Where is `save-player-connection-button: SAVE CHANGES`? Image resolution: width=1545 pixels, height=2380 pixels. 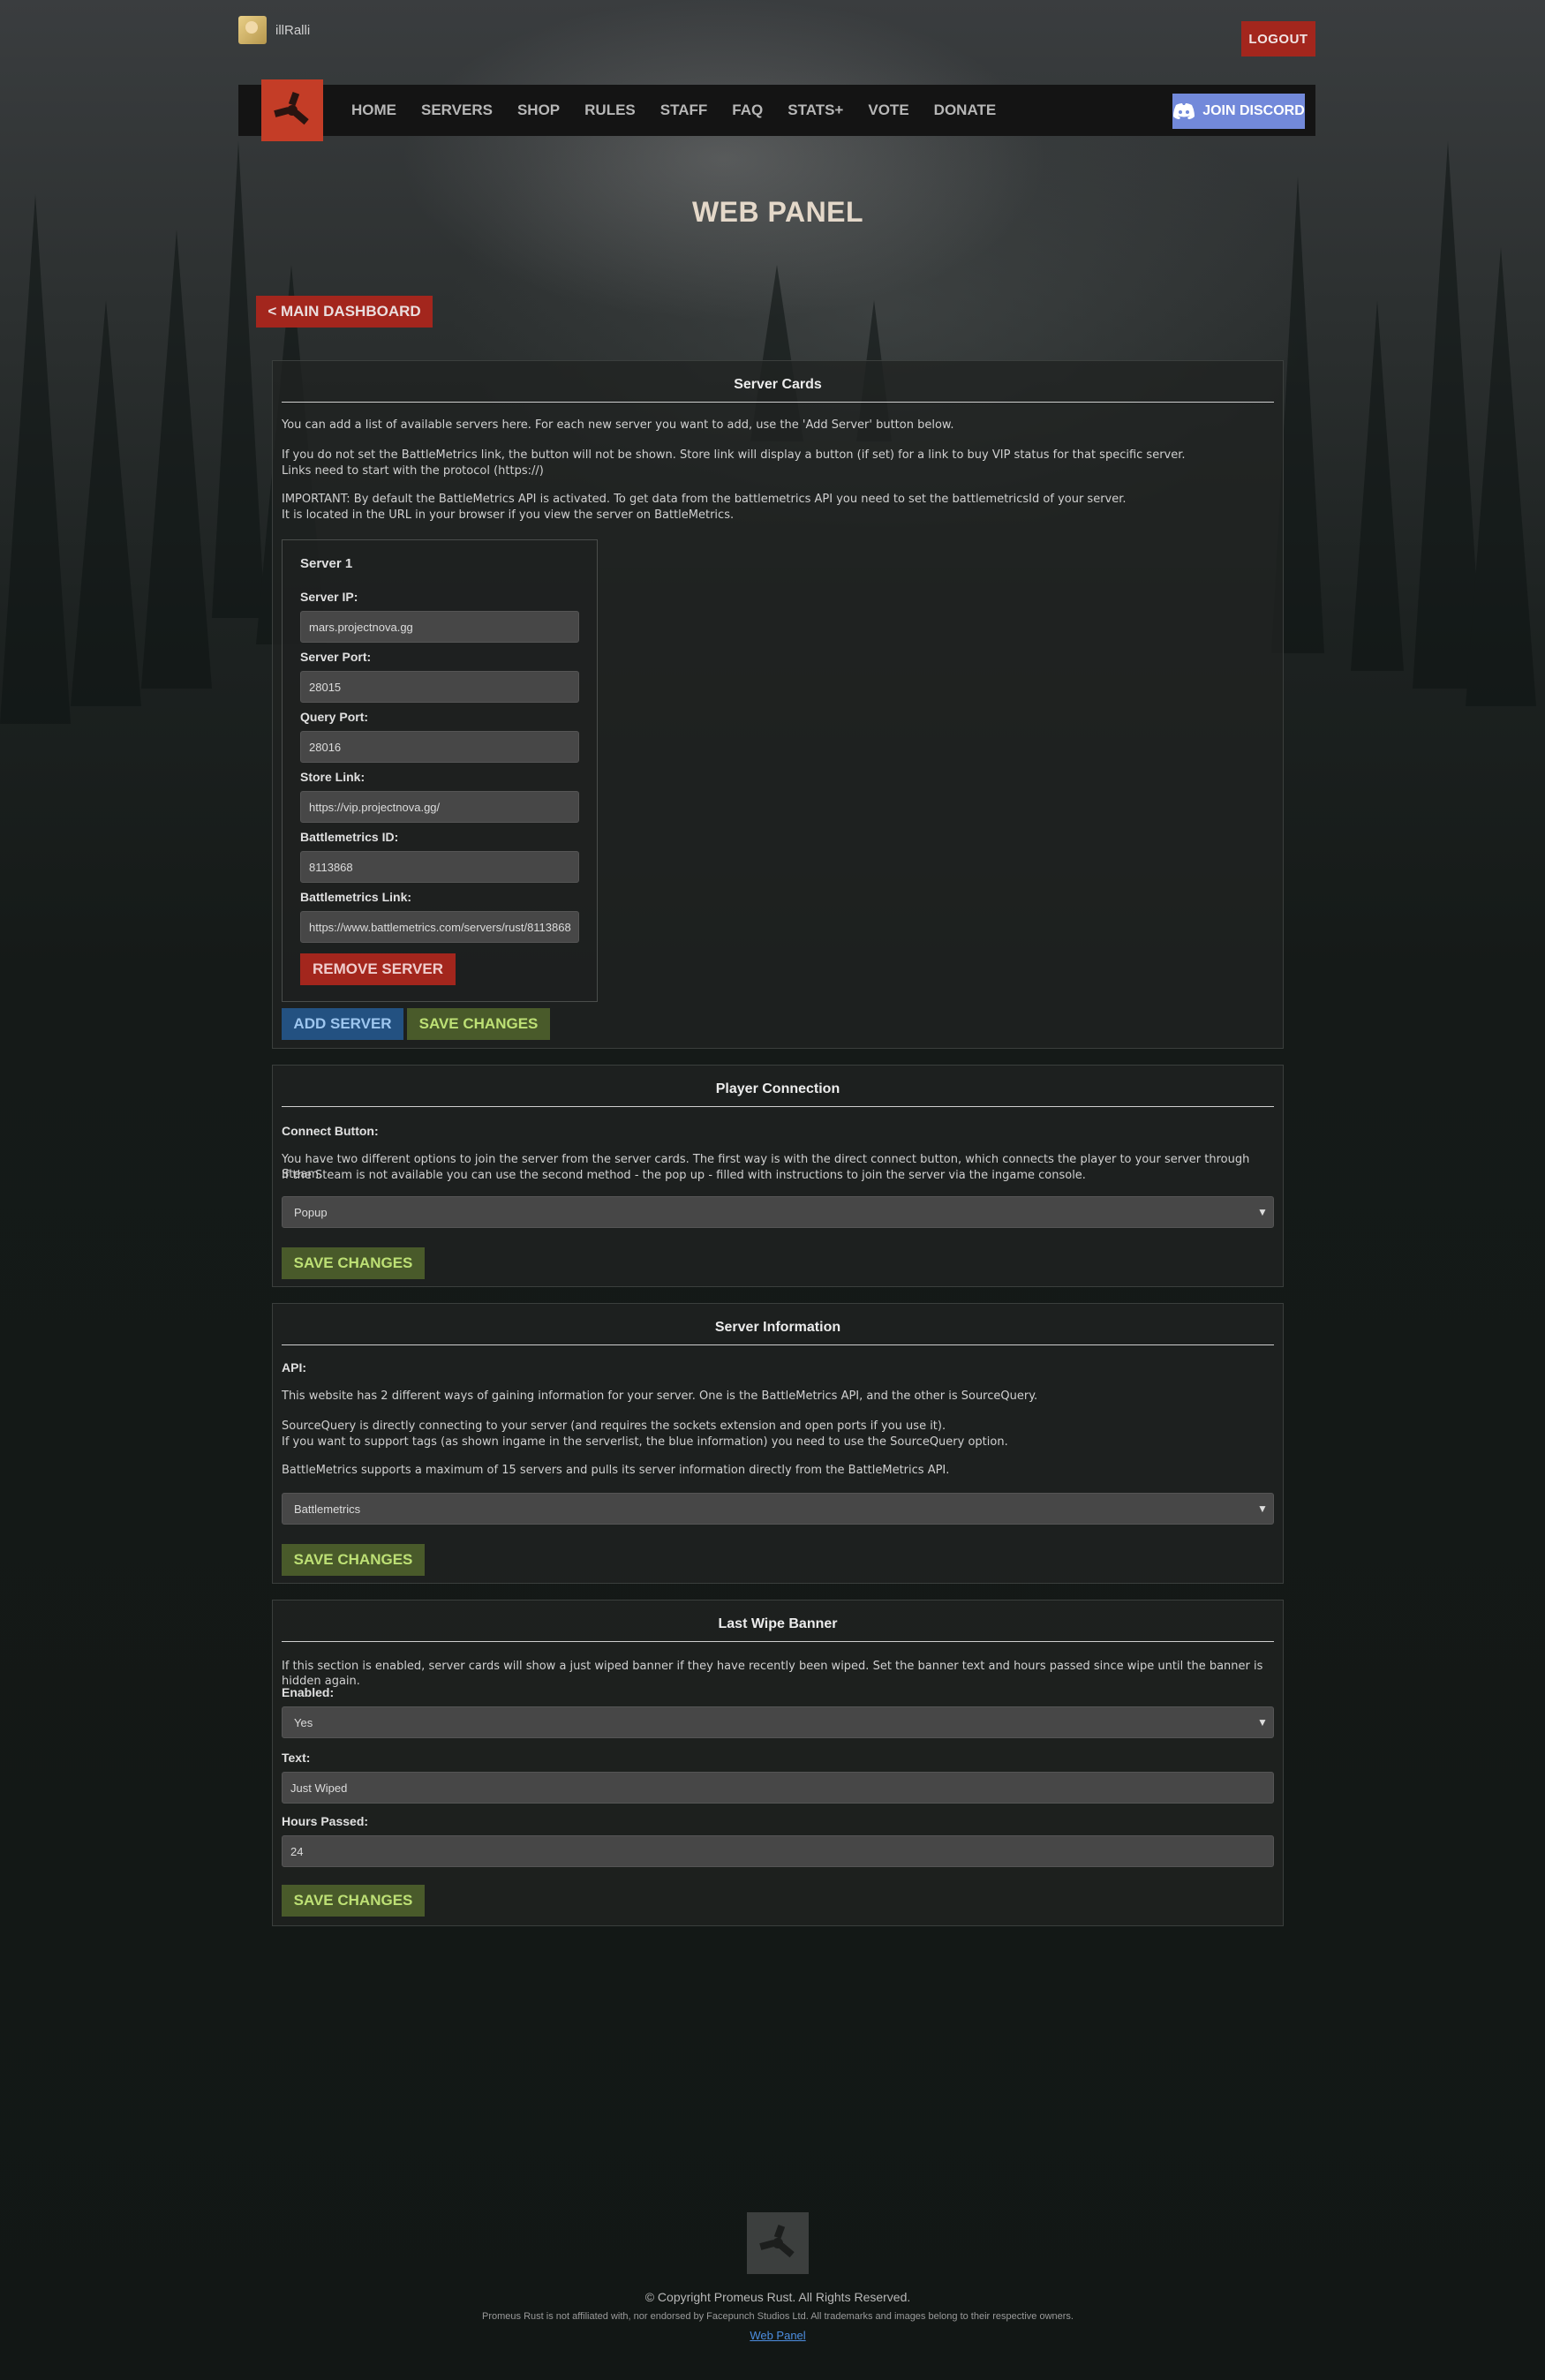 save-player-connection-button: SAVE CHANGES is located at coordinates (354, 1263).